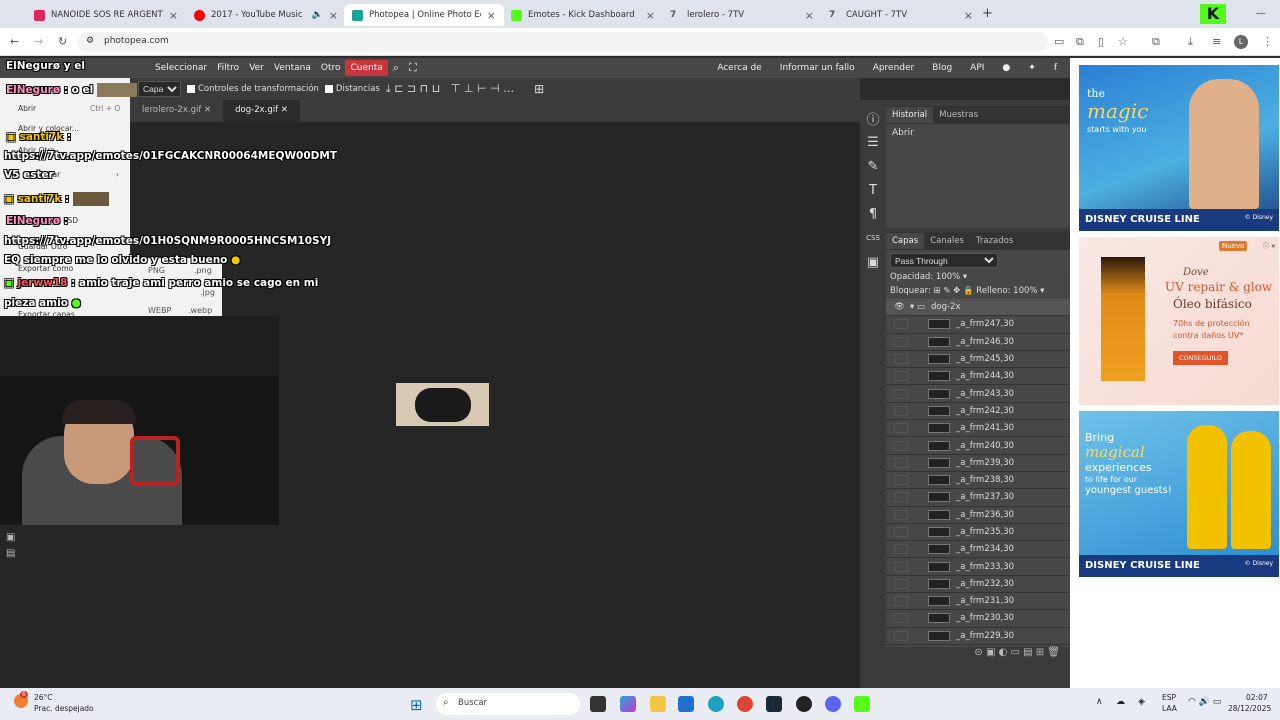  What do you see at coordinates (978, 585) in the screenshot?
I see `layer-row: _a_frm232,30` at bounding box center [978, 585].